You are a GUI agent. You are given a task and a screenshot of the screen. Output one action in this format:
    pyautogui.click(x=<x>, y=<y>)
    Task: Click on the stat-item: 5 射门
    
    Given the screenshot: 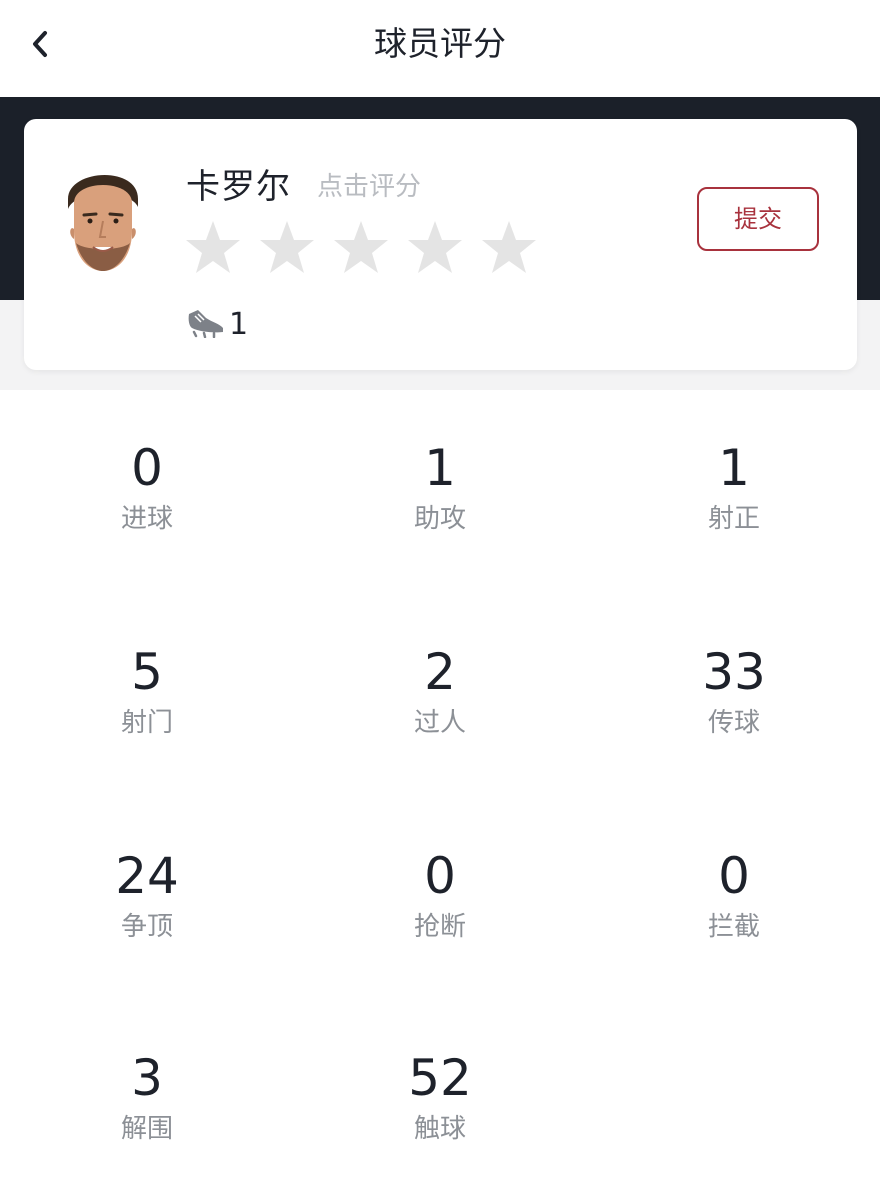 What is the action you would take?
    pyautogui.click(x=147, y=690)
    